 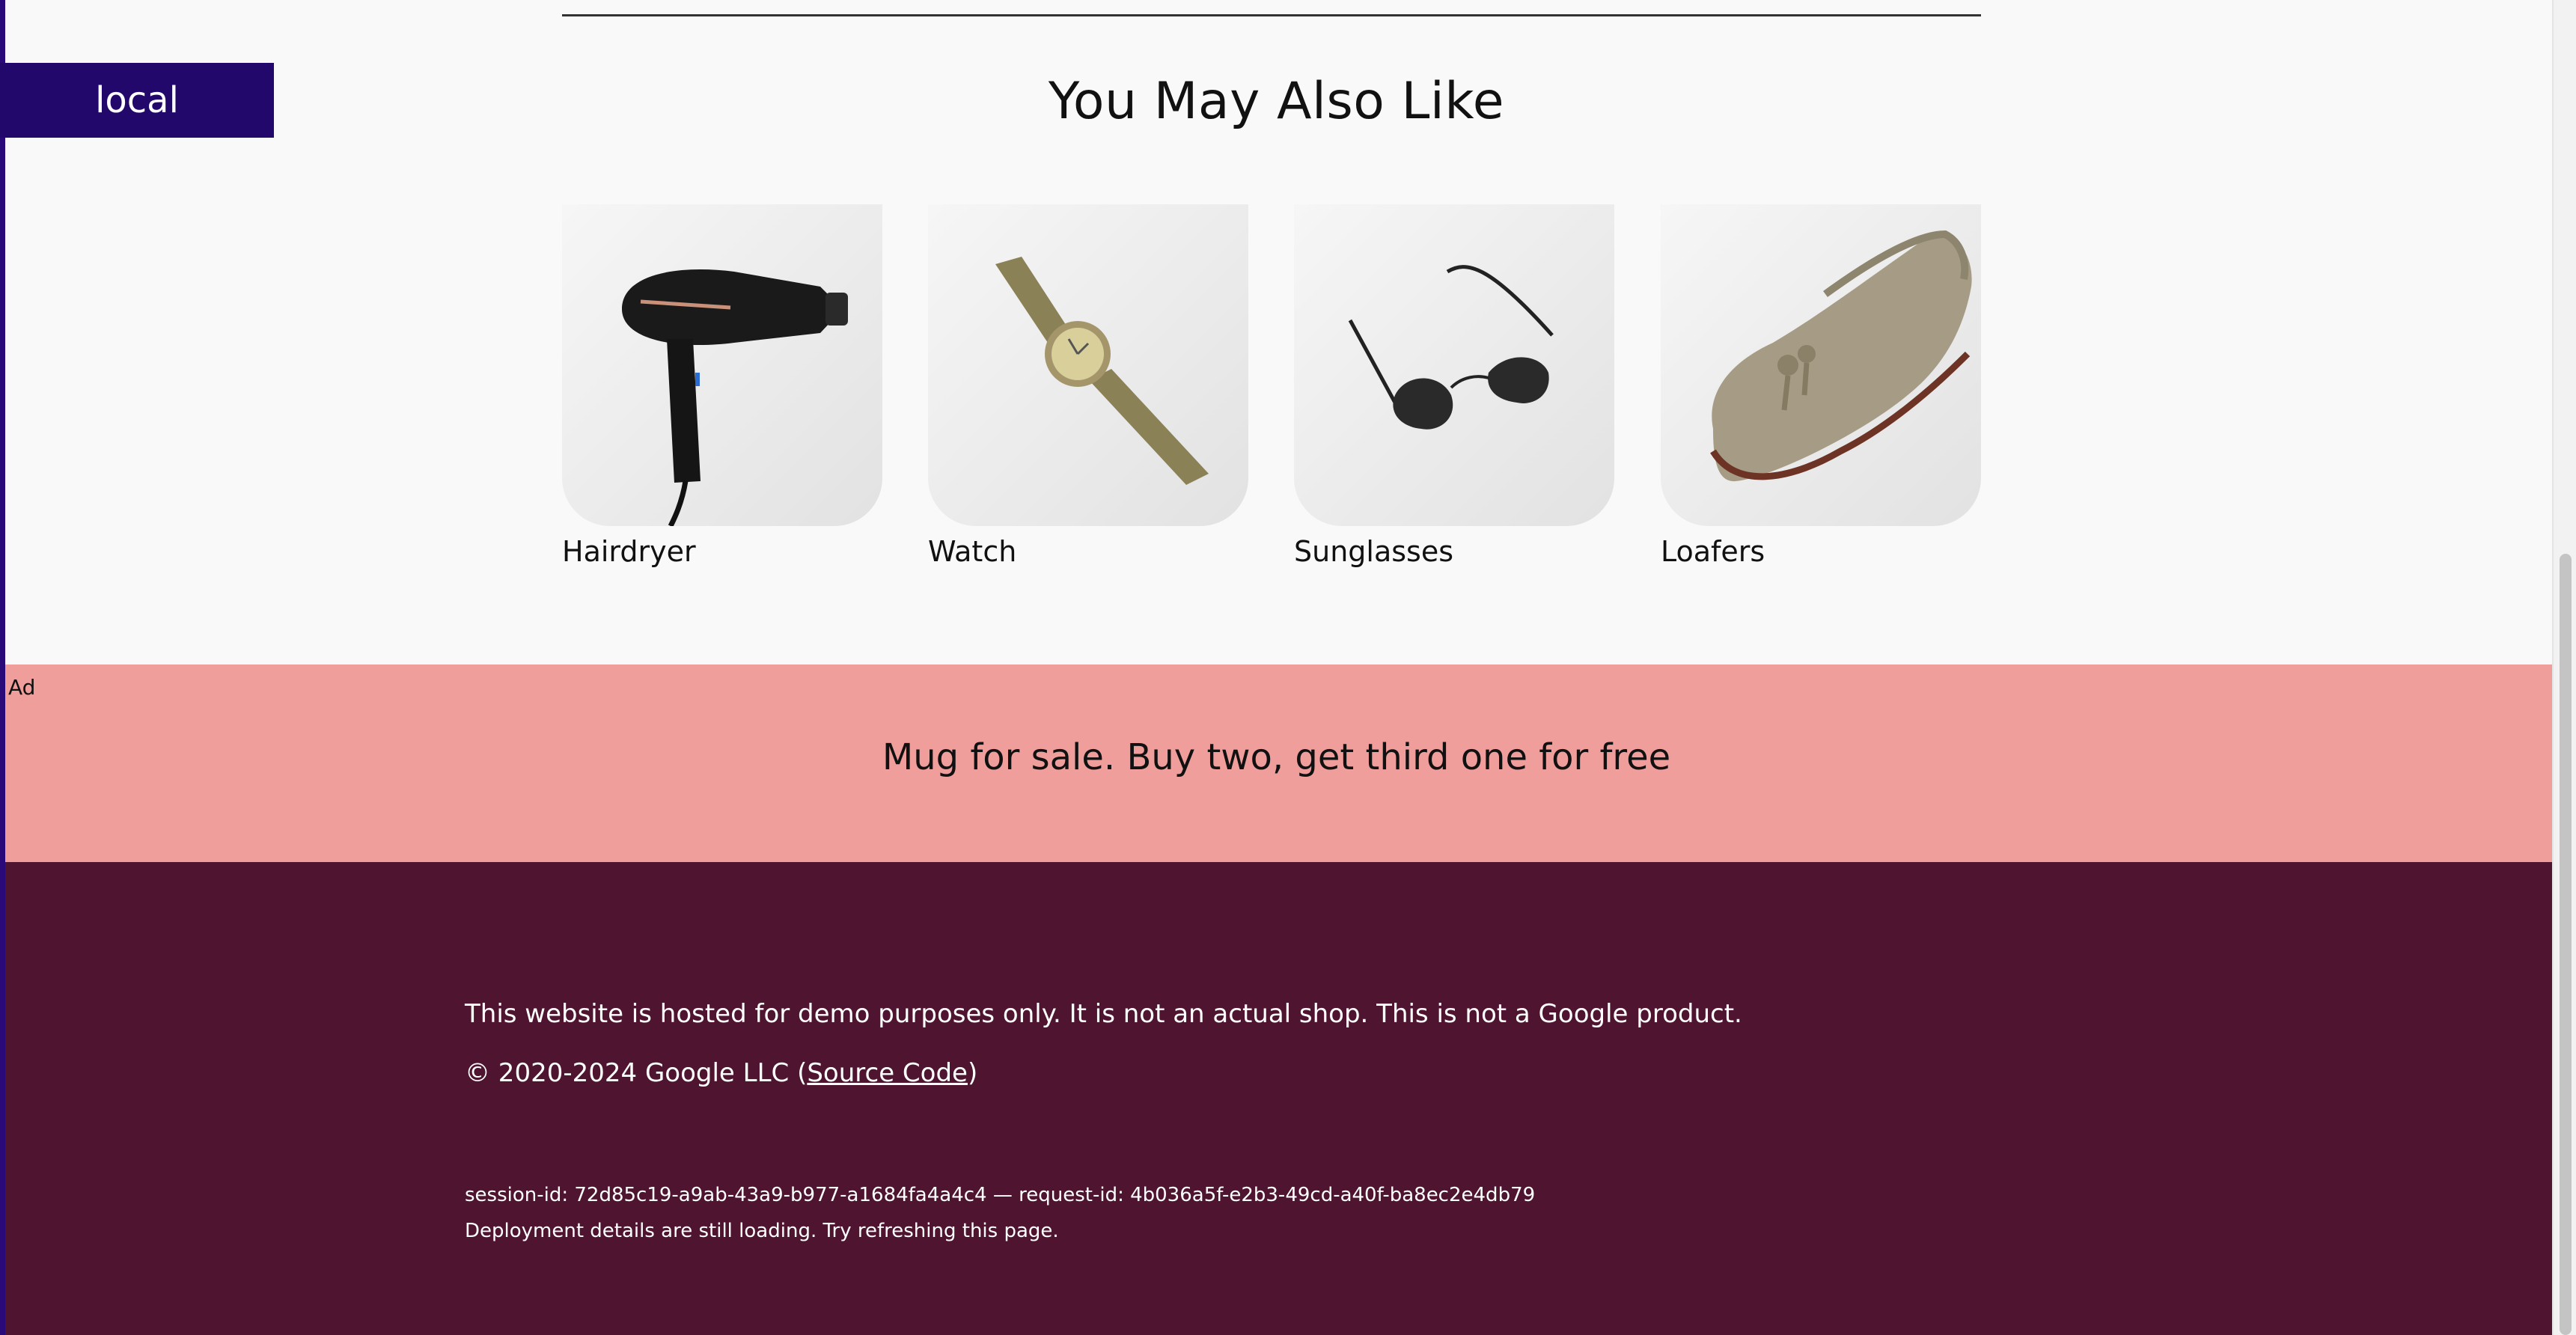 I want to click on product-name: Sunglasses, so click(x=1454, y=551).